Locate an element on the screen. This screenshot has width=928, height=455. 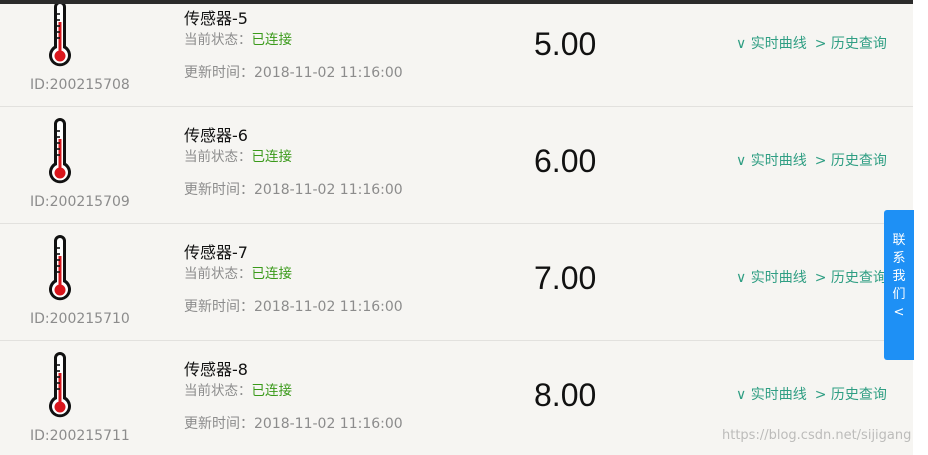
sensor-name: 传感器-8 is located at coordinates (216, 369).